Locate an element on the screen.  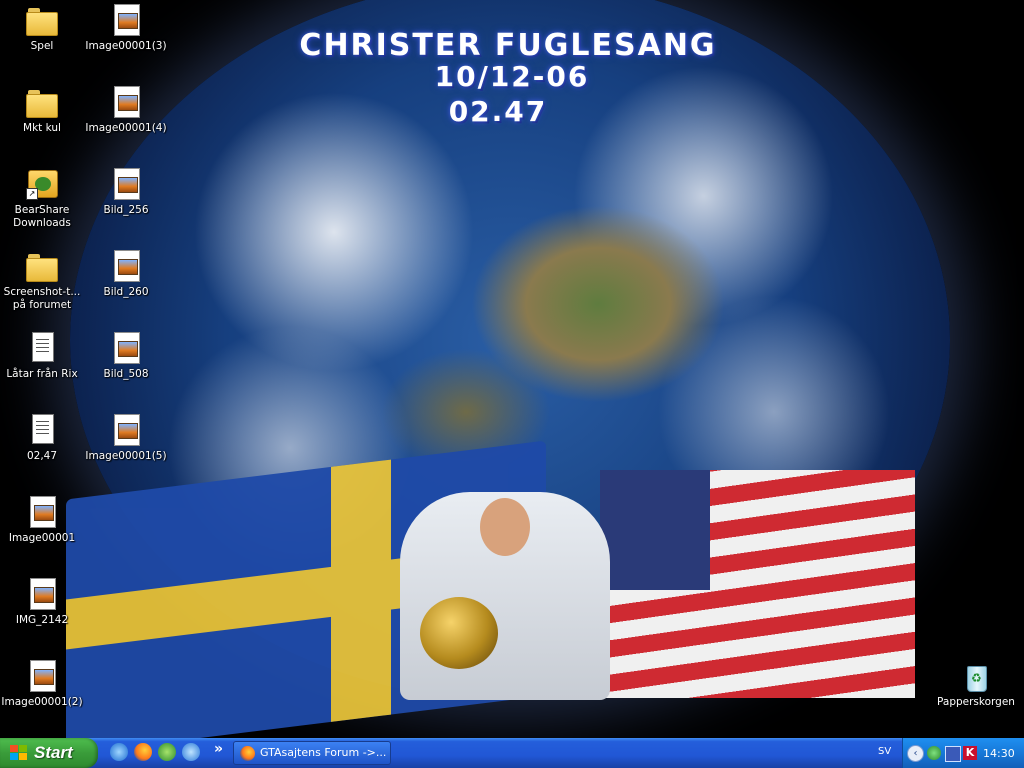
desktop-icon-label: Spel is located at coordinates (42, 46).